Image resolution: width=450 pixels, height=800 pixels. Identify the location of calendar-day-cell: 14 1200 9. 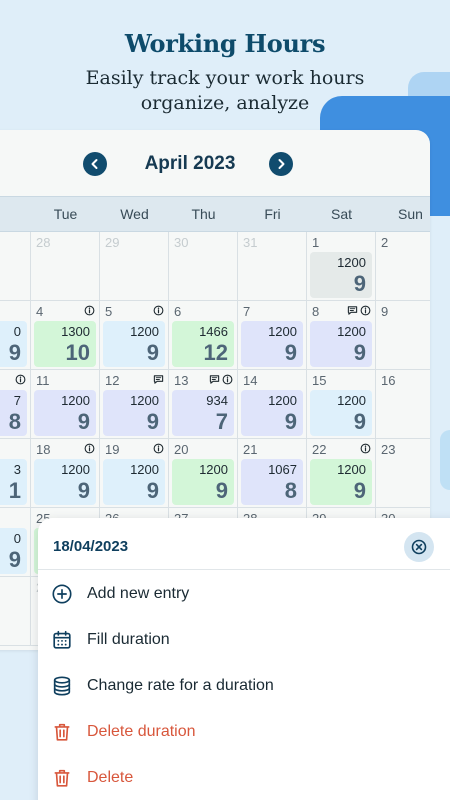
(272, 404).